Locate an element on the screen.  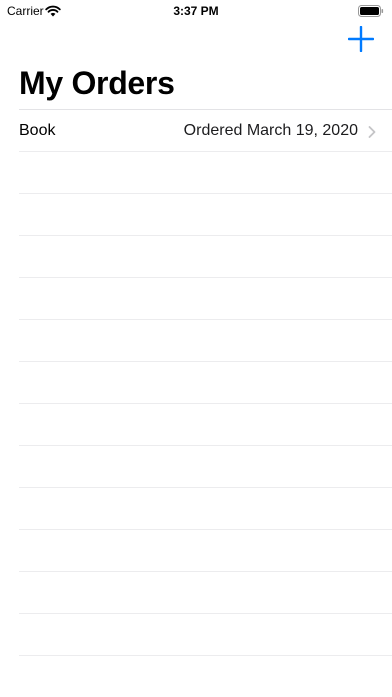
plus-icon is located at coordinates (361, 41).